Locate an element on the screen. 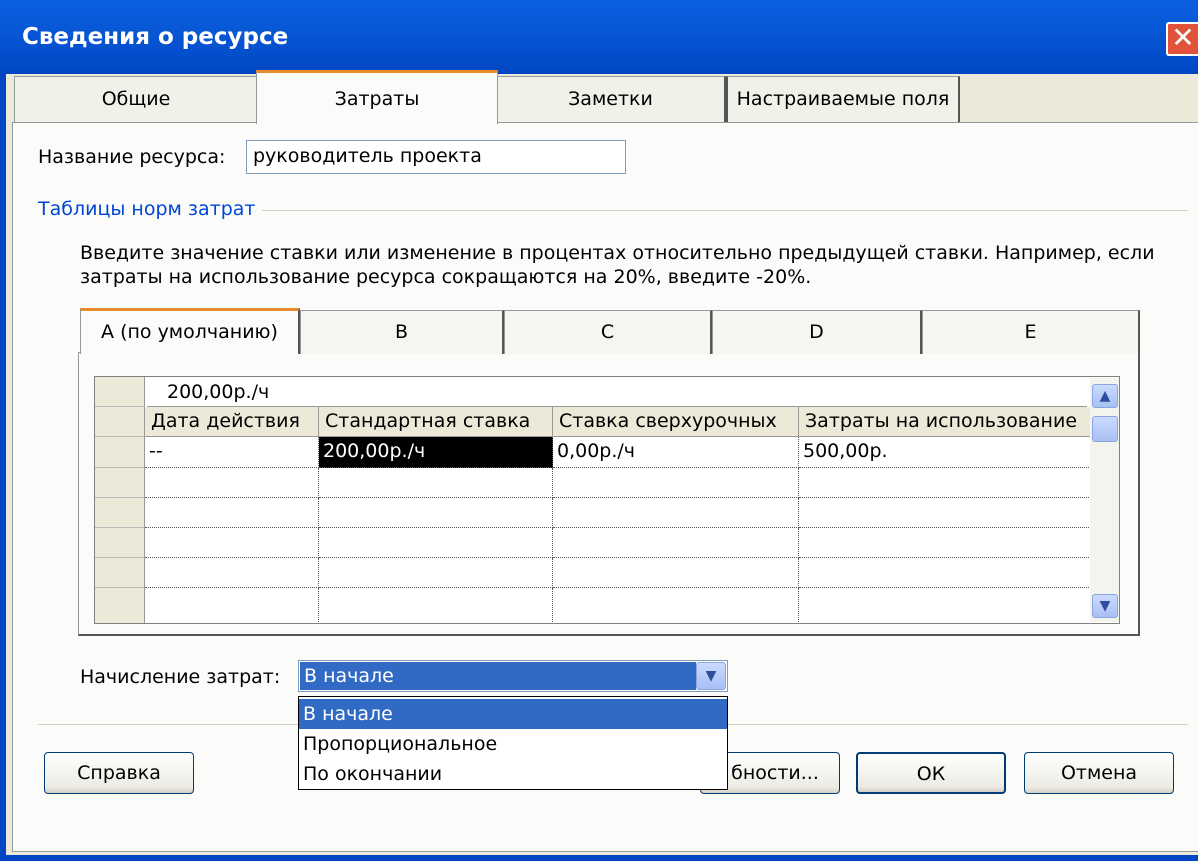 The width and height of the screenshot is (1198, 861). chevron-down-icon: ▼ is located at coordinates (711, 676).